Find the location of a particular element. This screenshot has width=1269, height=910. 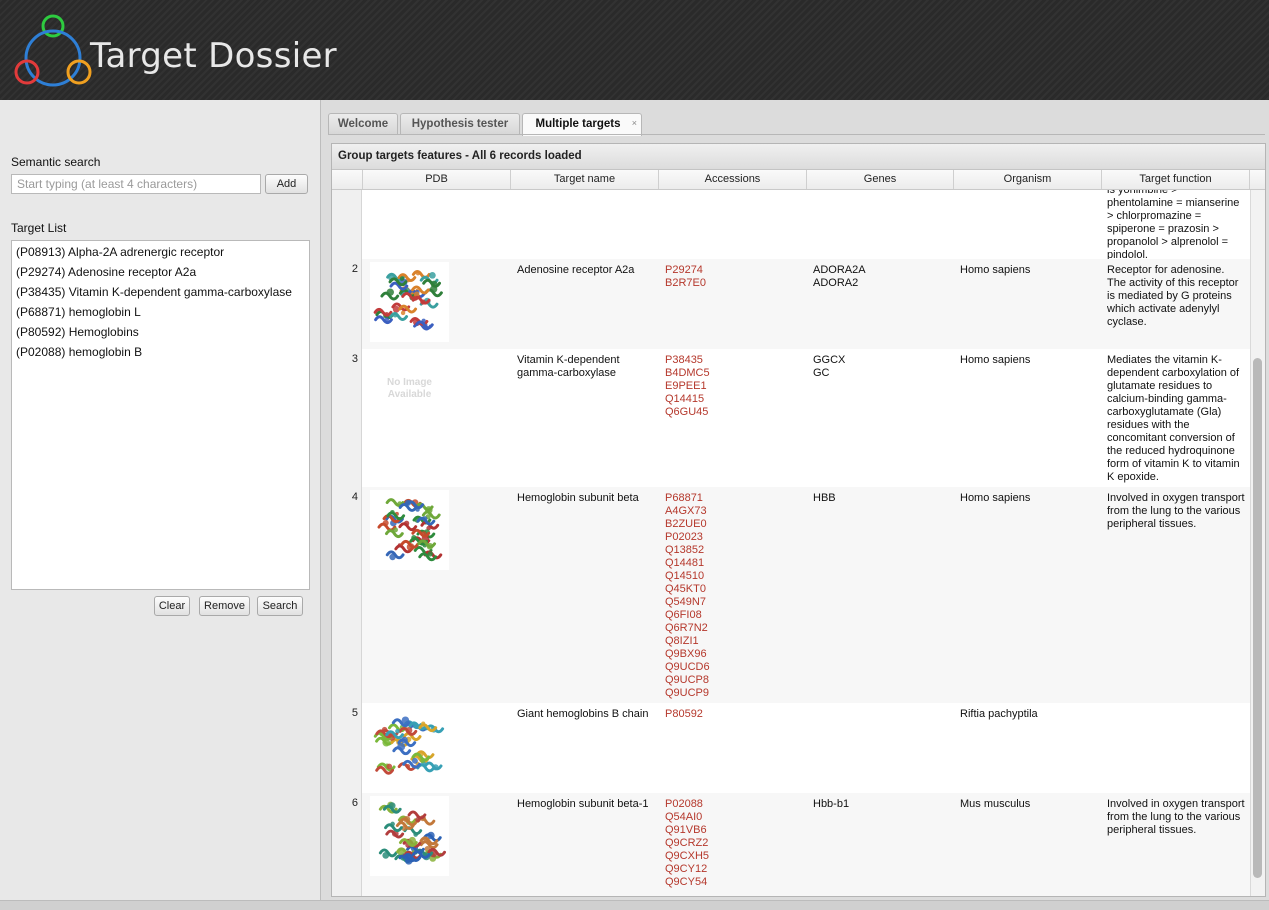

accession-link: Q45KT0 is located at coordinates (730, 589).